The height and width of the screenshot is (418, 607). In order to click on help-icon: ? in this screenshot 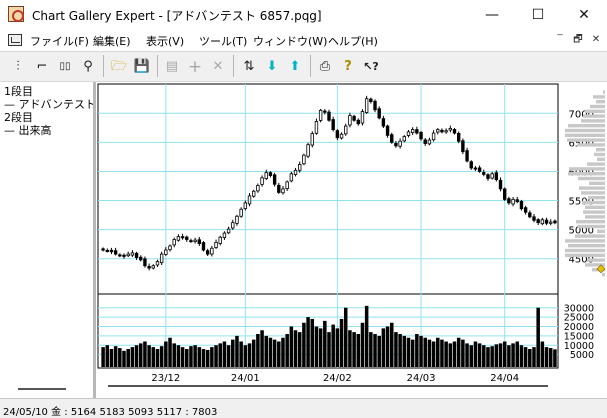, I will do `click(348, 66)`.